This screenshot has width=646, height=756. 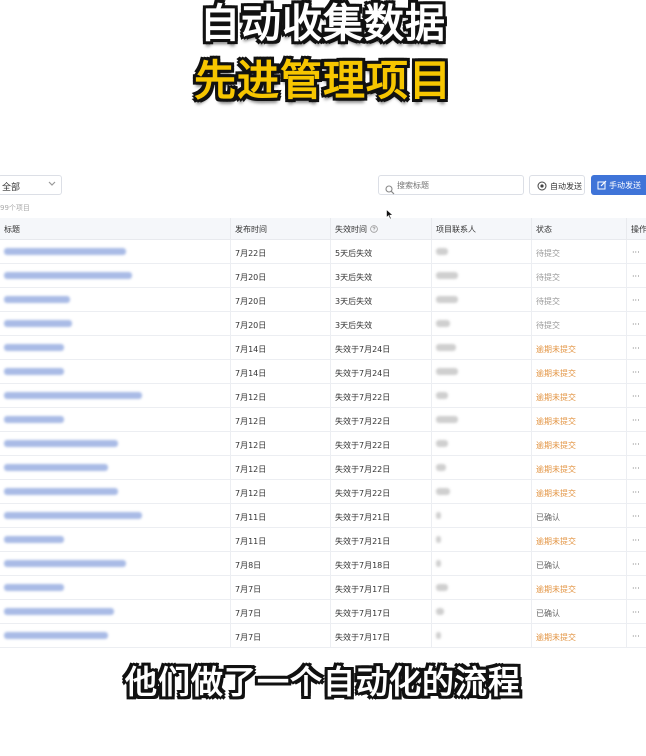 I want to click on cell-publish-time: 7月7日, so click(x=281, y=612).